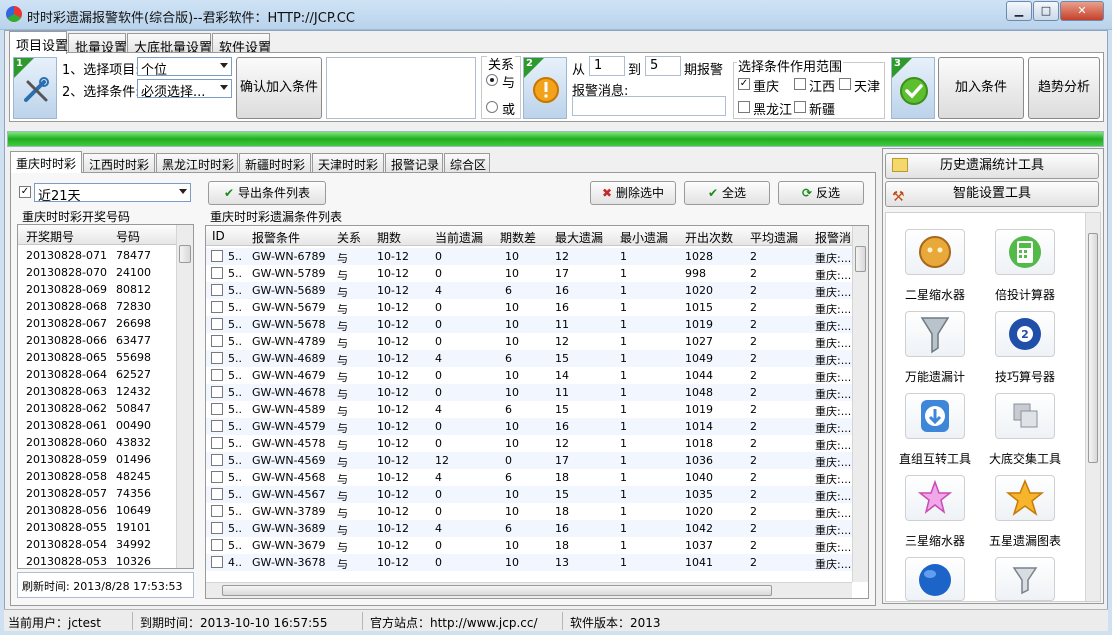  What do you see at coordinates (1064, 88) in the screenshot?
I see `trend-analysis-button: 趋势分析` at bounding box center [1064, 88].